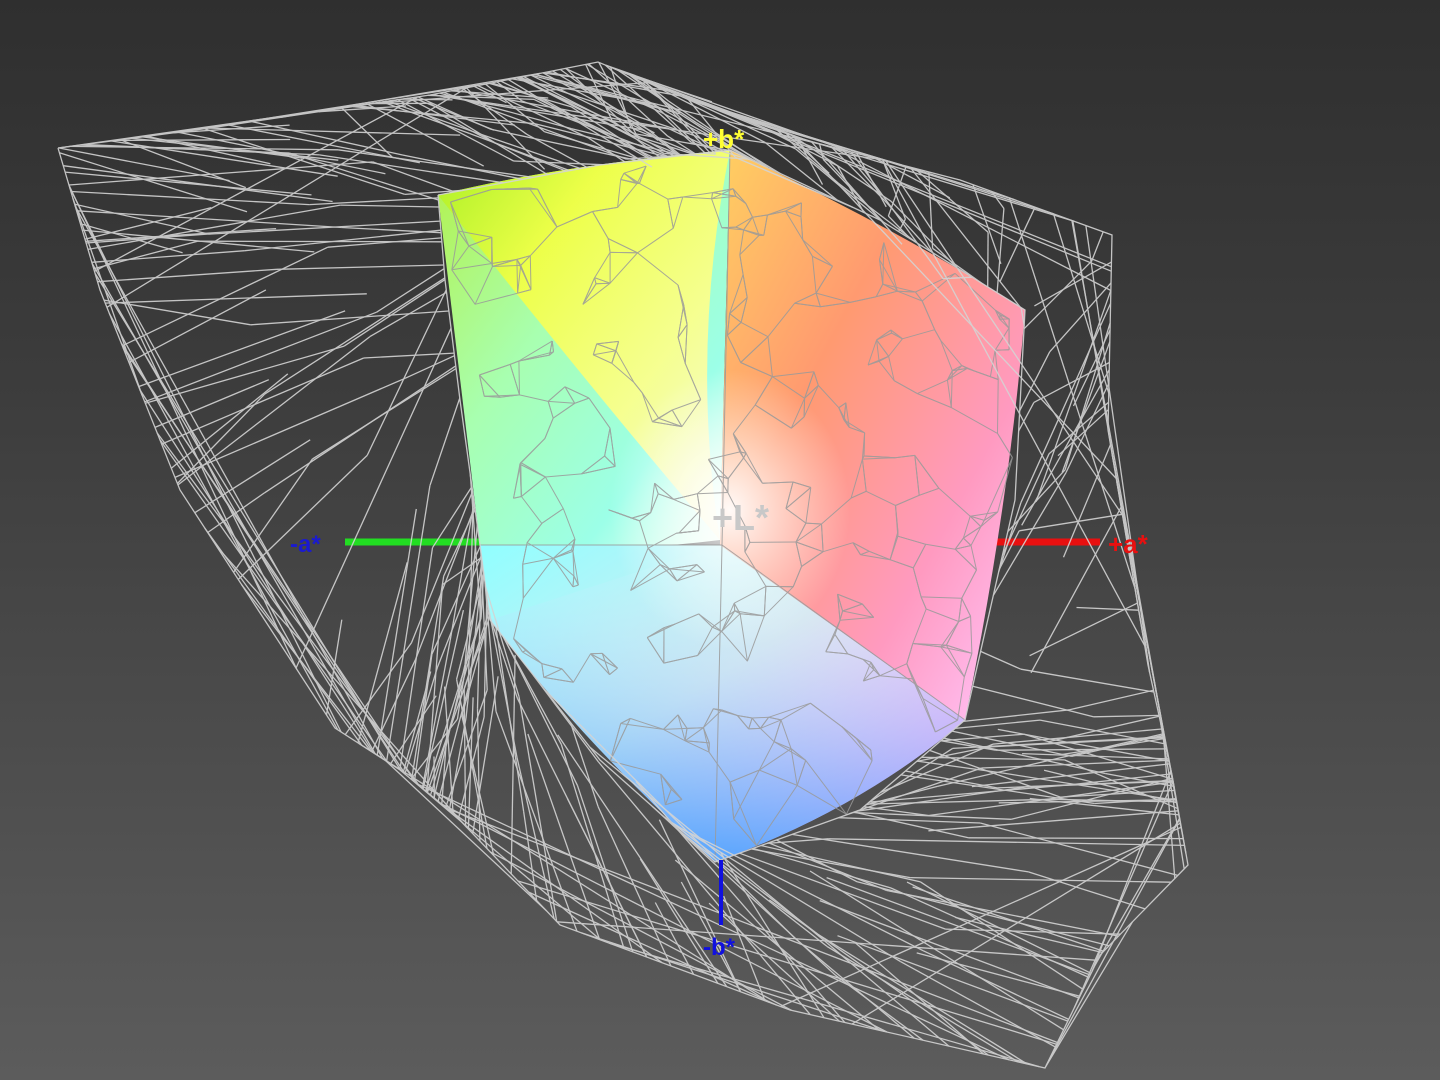 This screenshot has height=1080, width=1440. I want to click on minus-b-label: -b*, so click(719, 947).